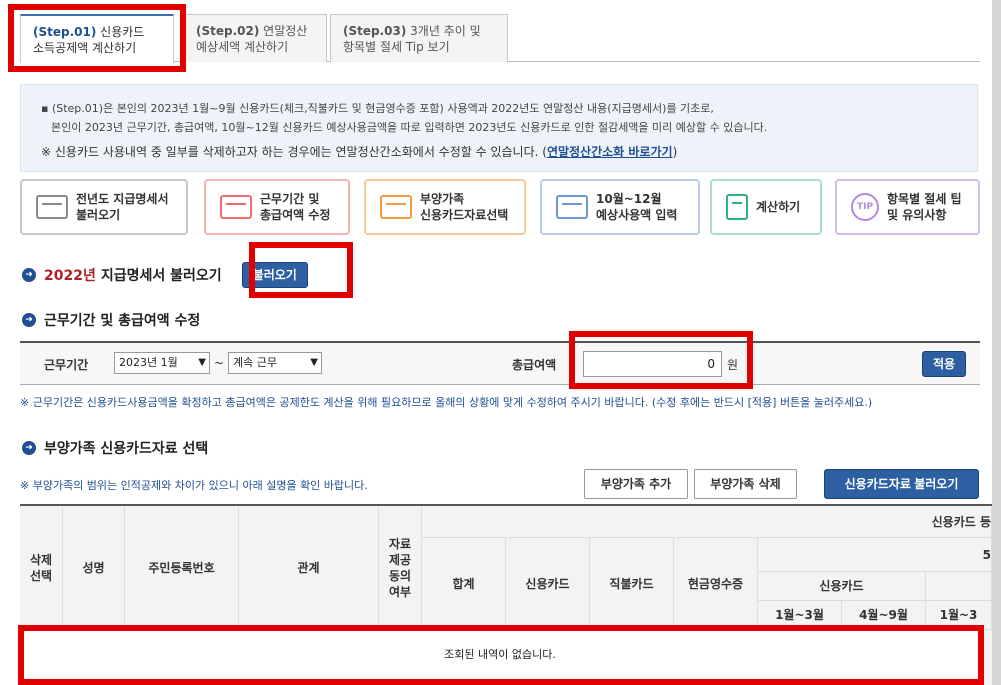 This screenshot has height=685, width=1001. I want to click on step-label: 신용카드자료선택, so click(464, 215).